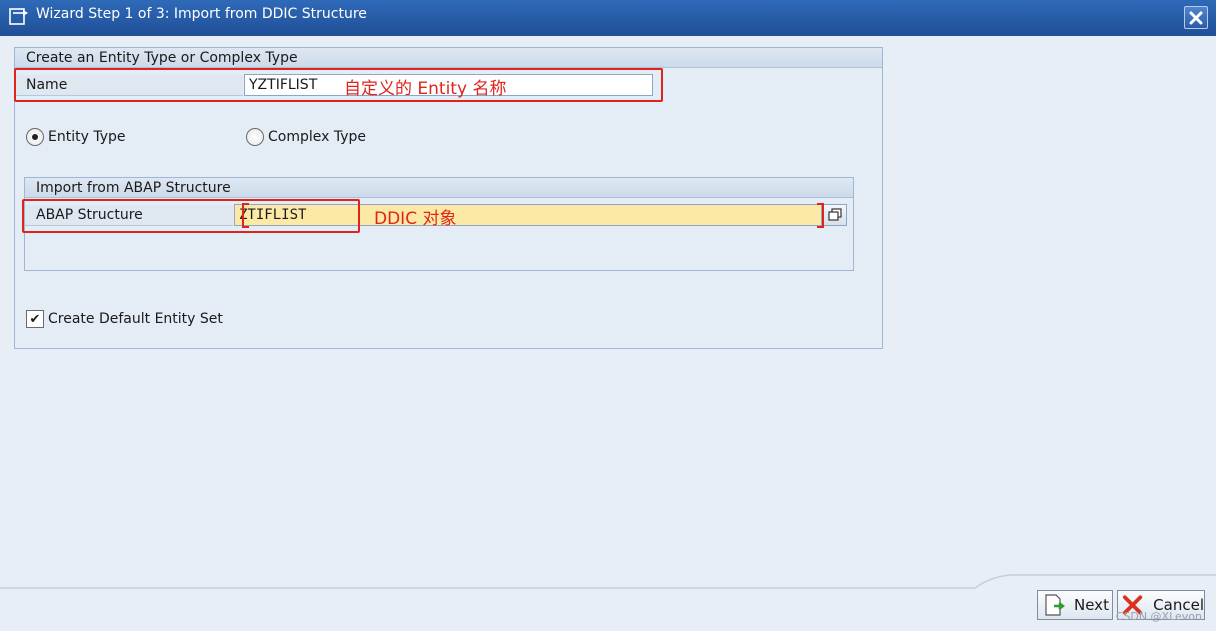 This screenshot has width=1216, height=631. I want to click on next-button: Next, so click(1075, 605).